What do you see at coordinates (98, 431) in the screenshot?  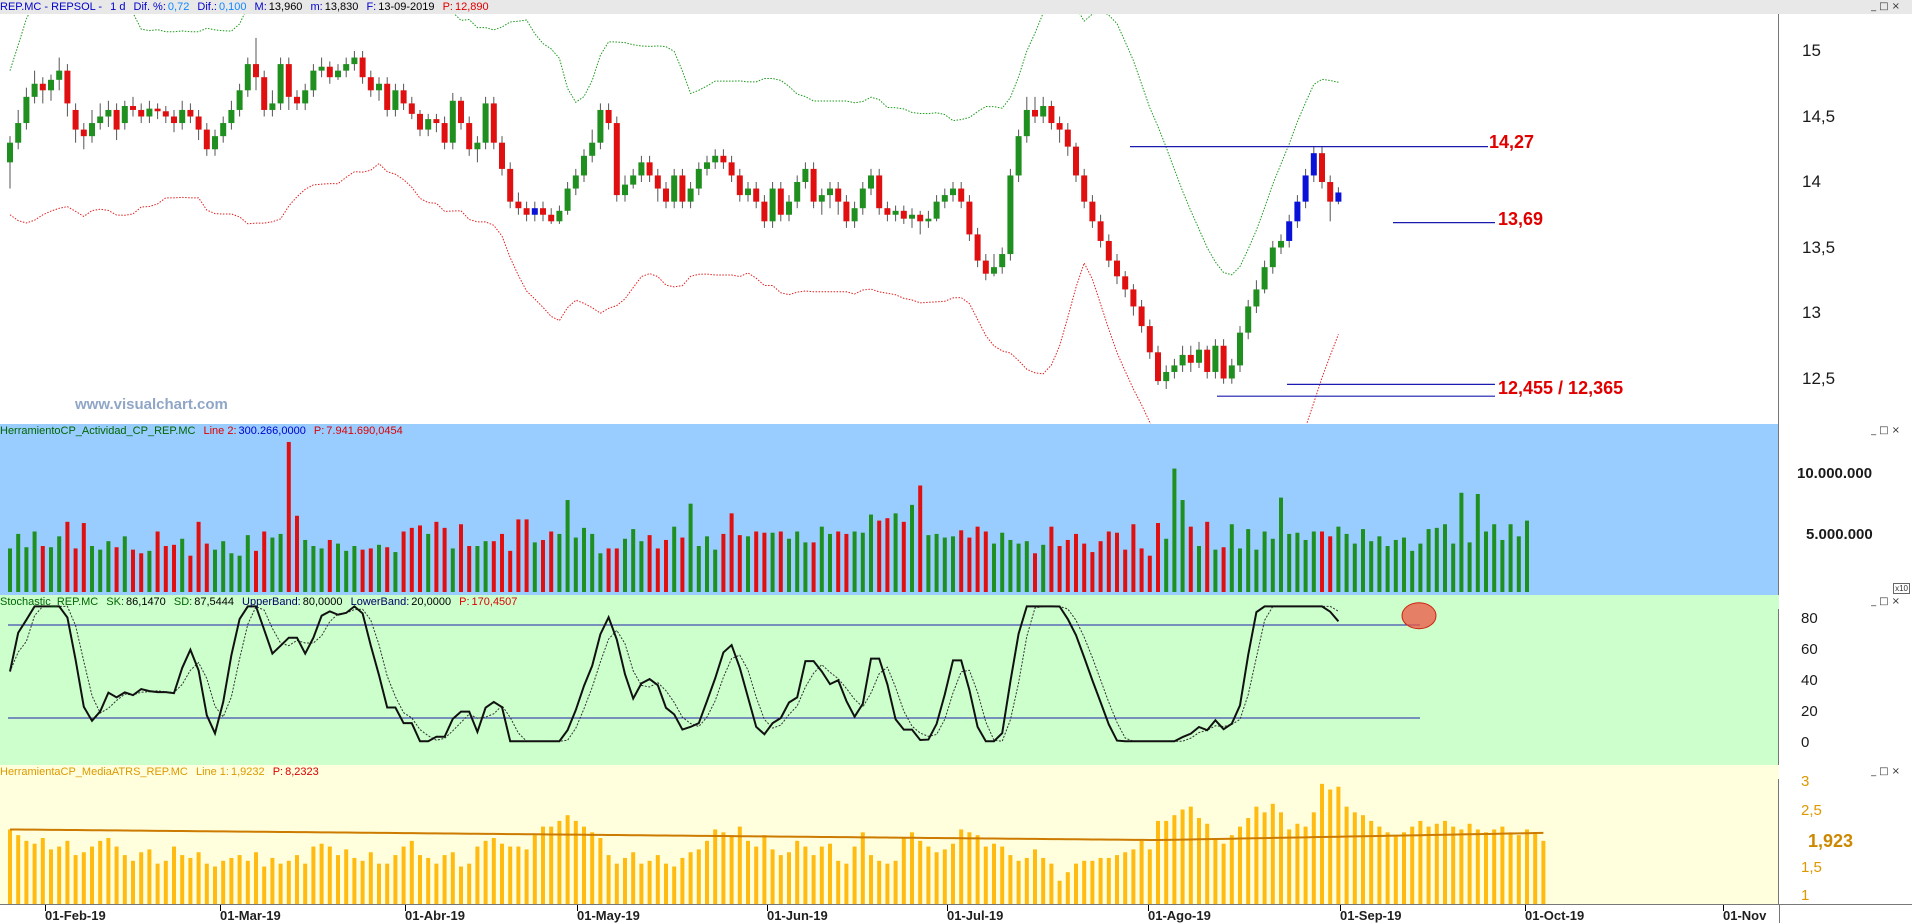 I see `volume-indicator-name: HerramientoCP_Actividad_CP_REP.MC` at bounding box center [98, 431].